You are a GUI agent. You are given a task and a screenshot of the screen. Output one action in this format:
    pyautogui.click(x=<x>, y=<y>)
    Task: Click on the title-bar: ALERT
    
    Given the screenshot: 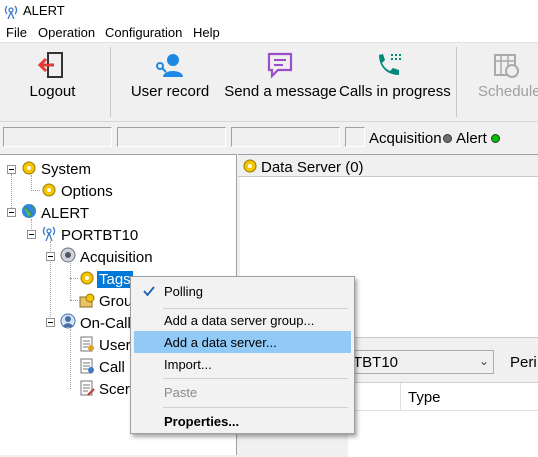 What is the action you would take?
    pyautogui.click(x=269, y=11)
    